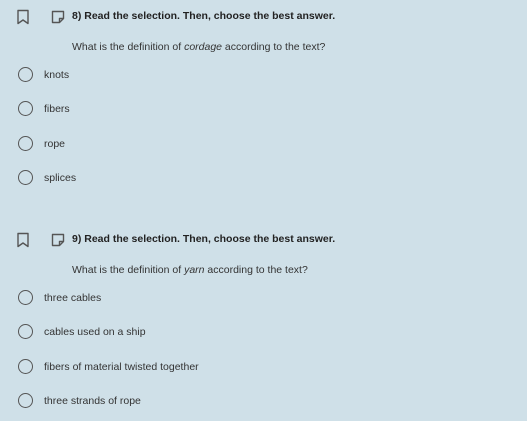 The image size is (527, 421). What do you see at coordinates (168, 299) in the screenshot?
I see `answer-option: three cables` at bounding box center [168, 299].